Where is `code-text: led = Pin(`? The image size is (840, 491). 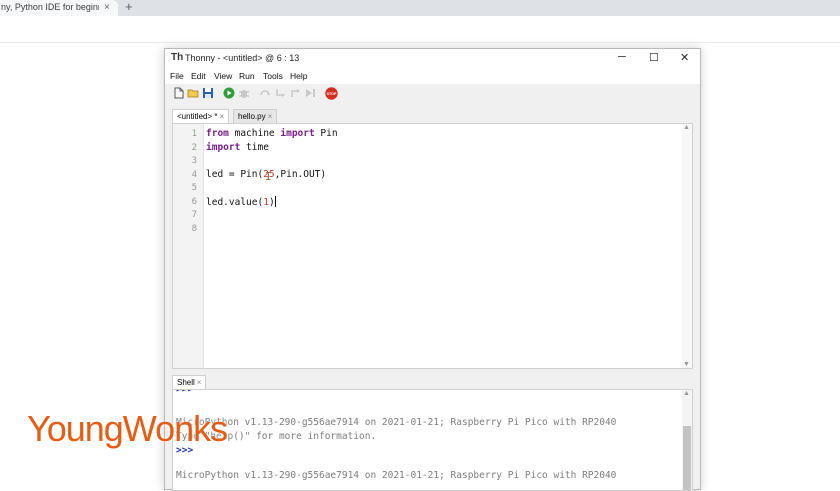
code-text: led = Pin( is located at coordinates (235, 174).